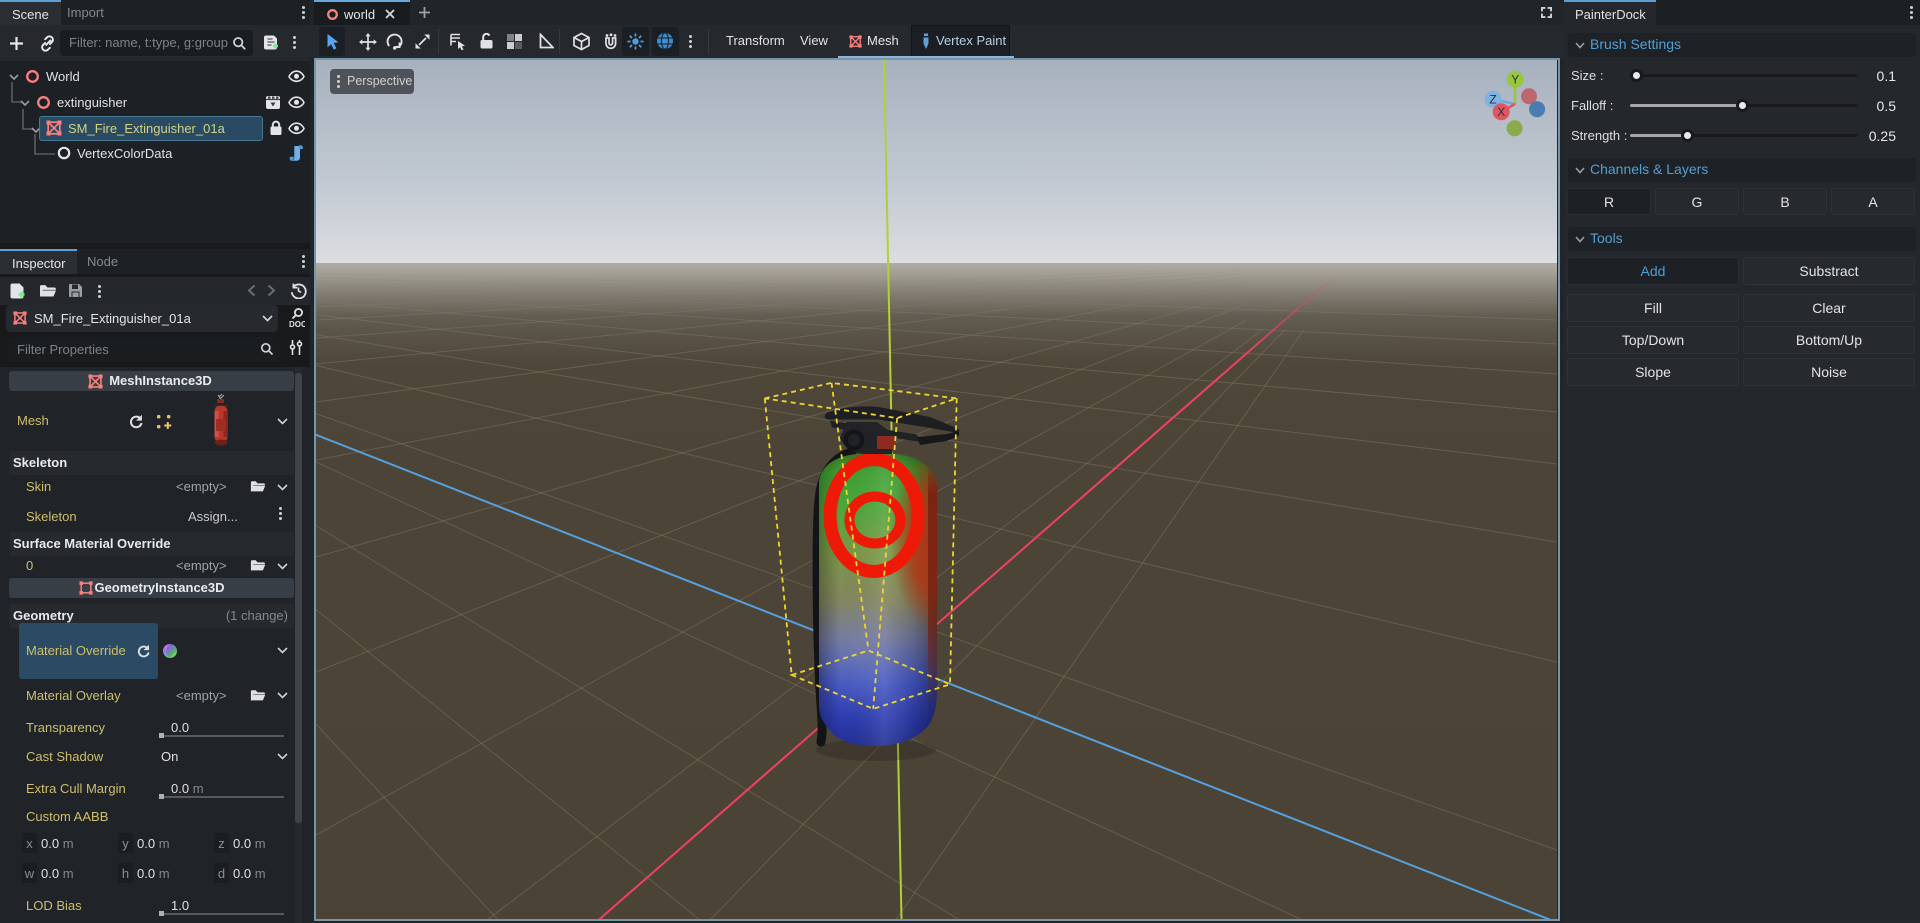 This screenshot has height=923, width=1920. I want to click on svg-text: DOC, so click(297, 324).